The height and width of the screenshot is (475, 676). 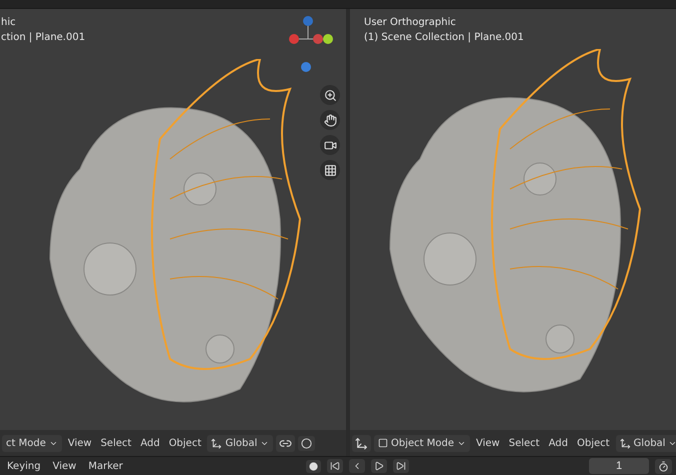 I want to click on square-icon, so click(x=383, y=443).